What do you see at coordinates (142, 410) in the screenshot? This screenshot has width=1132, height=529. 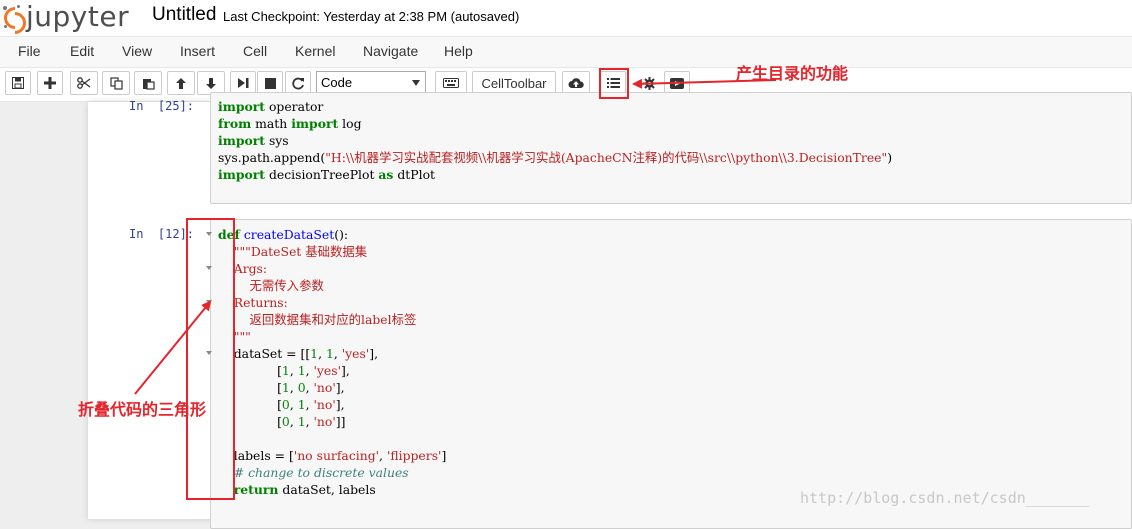 I see `fold-annotation-label: 折叠代码的三角形` at bounding box center [142, 410].